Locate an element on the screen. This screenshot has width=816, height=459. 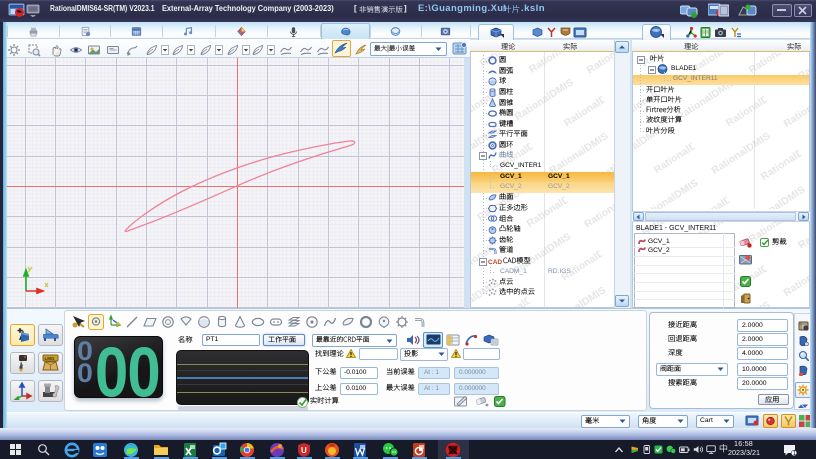
svg-text: CAD is located at coordinates (495, 262).